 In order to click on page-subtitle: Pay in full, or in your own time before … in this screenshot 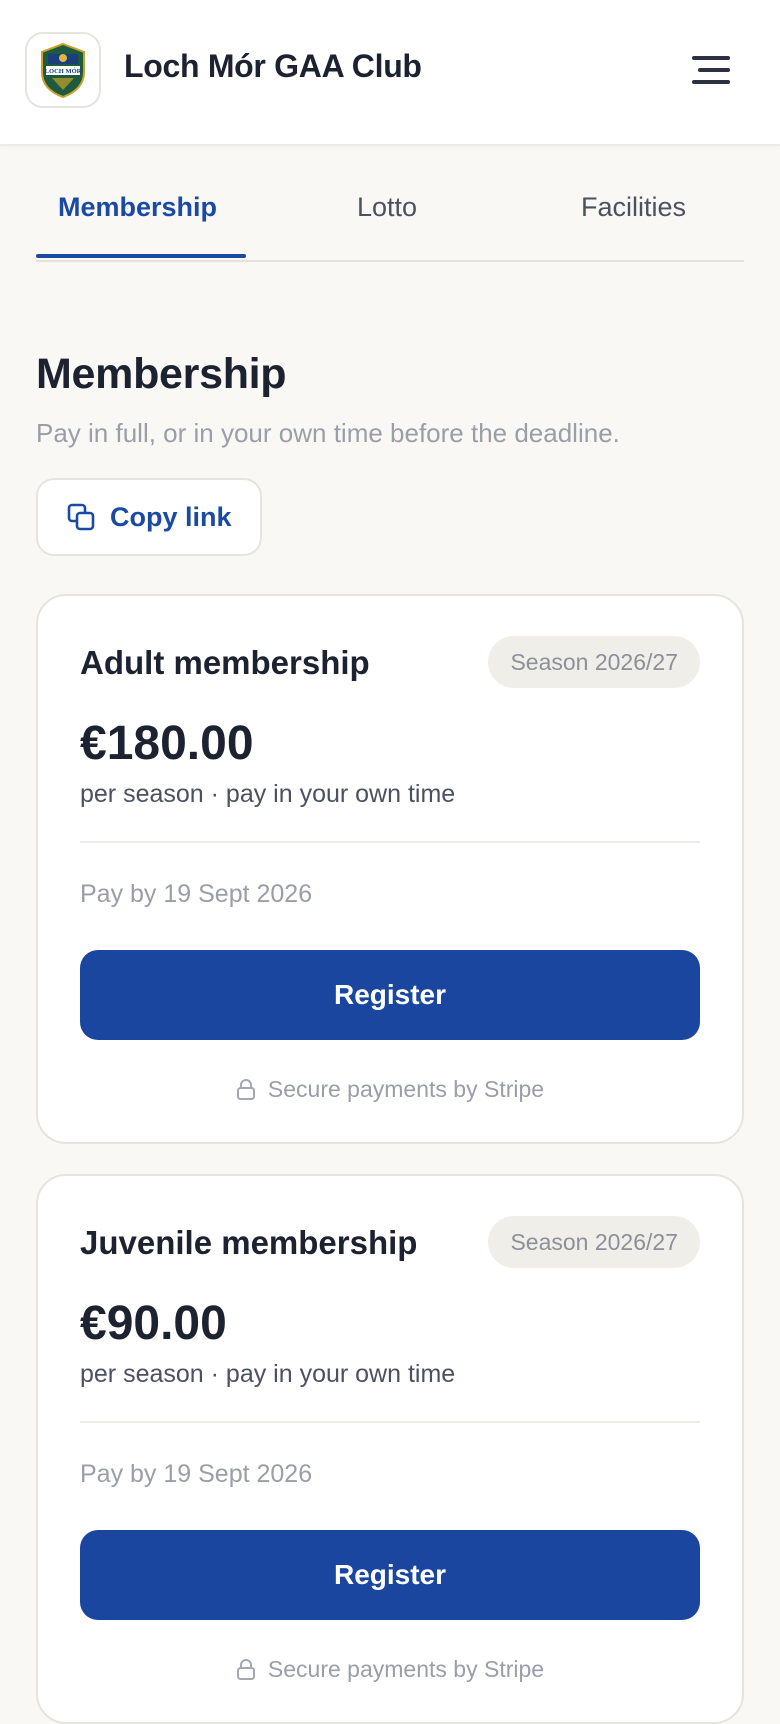, I will do `click(328, 433)`.